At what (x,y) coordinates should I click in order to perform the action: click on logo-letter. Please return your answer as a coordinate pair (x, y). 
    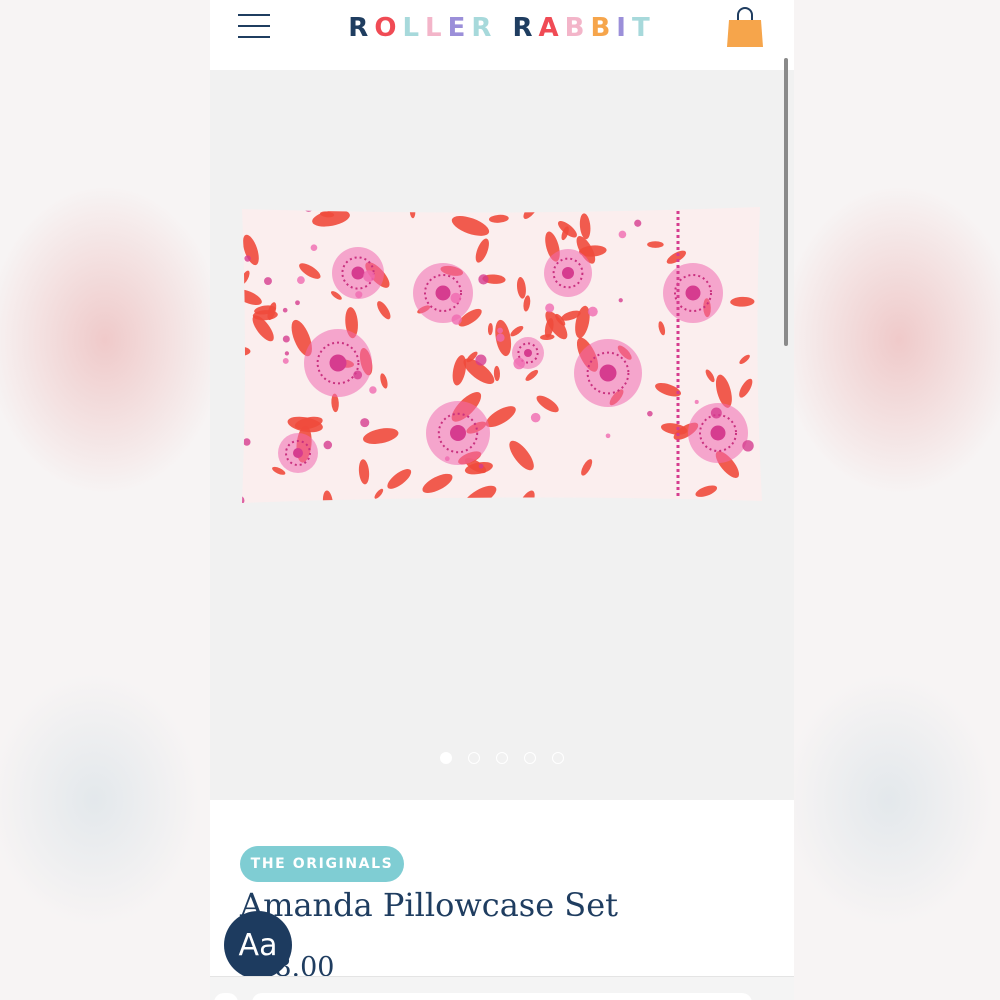
    Looking at the image, I should click on (504, 28).